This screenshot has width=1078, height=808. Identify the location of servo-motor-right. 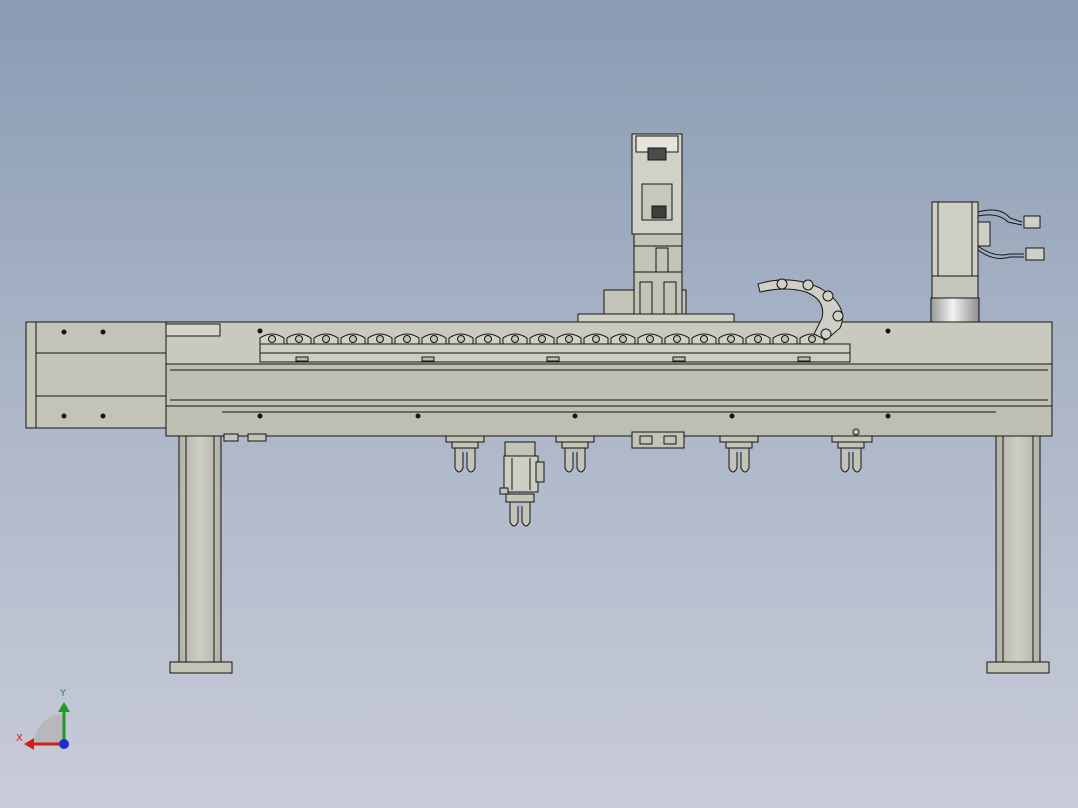
(960, 262).